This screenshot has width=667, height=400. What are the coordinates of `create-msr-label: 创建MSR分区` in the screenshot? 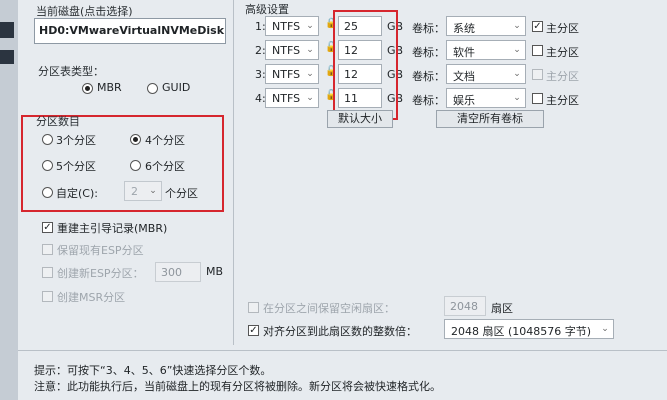 It's located at (91, 297).